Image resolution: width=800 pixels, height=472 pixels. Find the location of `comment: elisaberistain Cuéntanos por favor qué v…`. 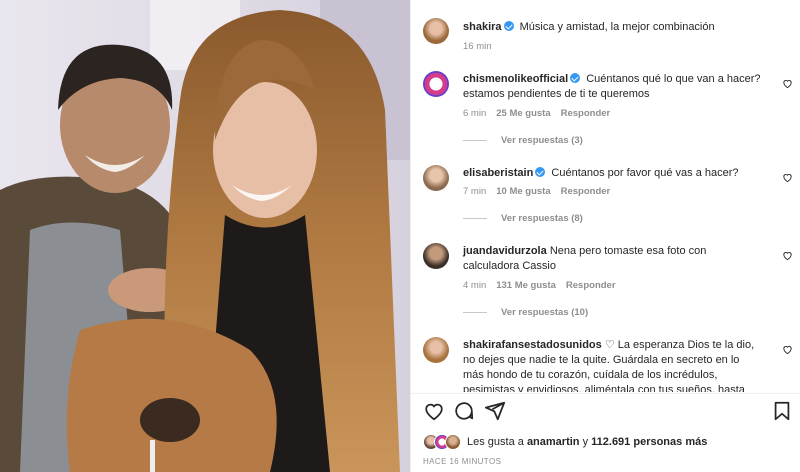

comment: elisaberistain Cuéntanos por favor qué v… is located at coordinates (605, 195).